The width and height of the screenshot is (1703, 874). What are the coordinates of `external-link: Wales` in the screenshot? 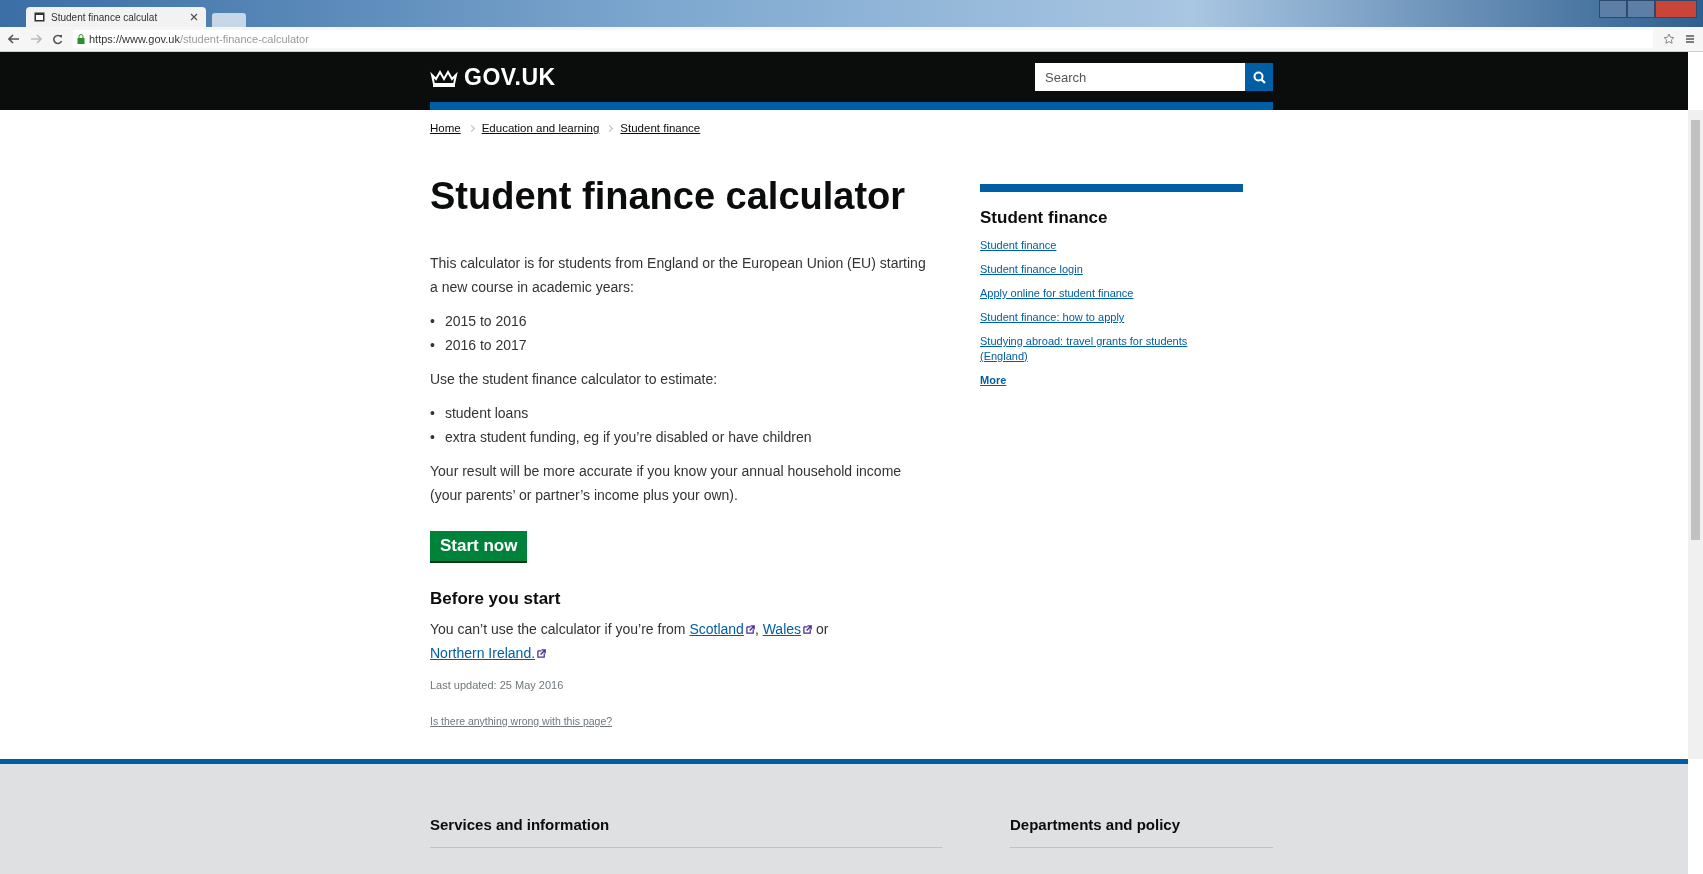 It's located at (787, 628).